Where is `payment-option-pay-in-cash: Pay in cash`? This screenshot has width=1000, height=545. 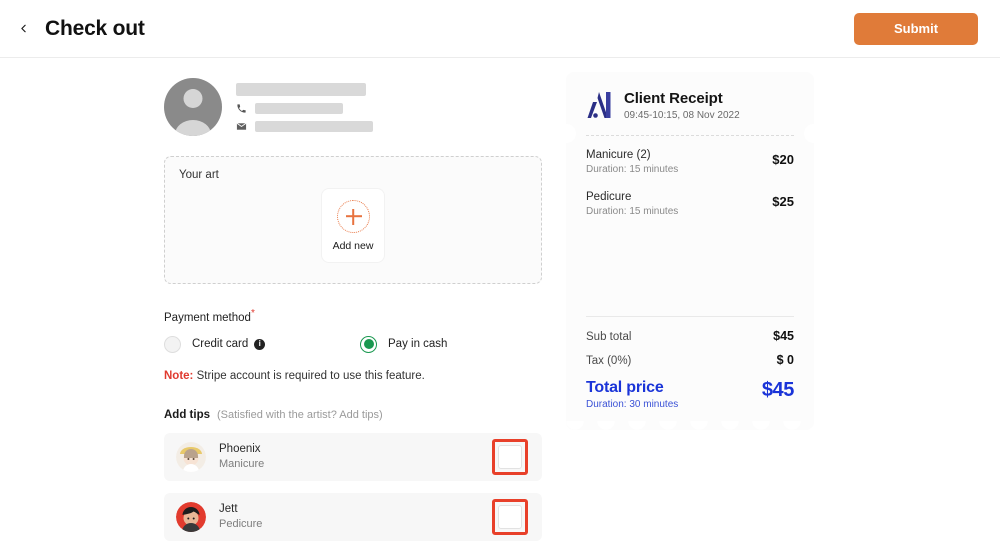
payment-option-pay-in-cash: Pay in cash is located at coordinates (404, 344).